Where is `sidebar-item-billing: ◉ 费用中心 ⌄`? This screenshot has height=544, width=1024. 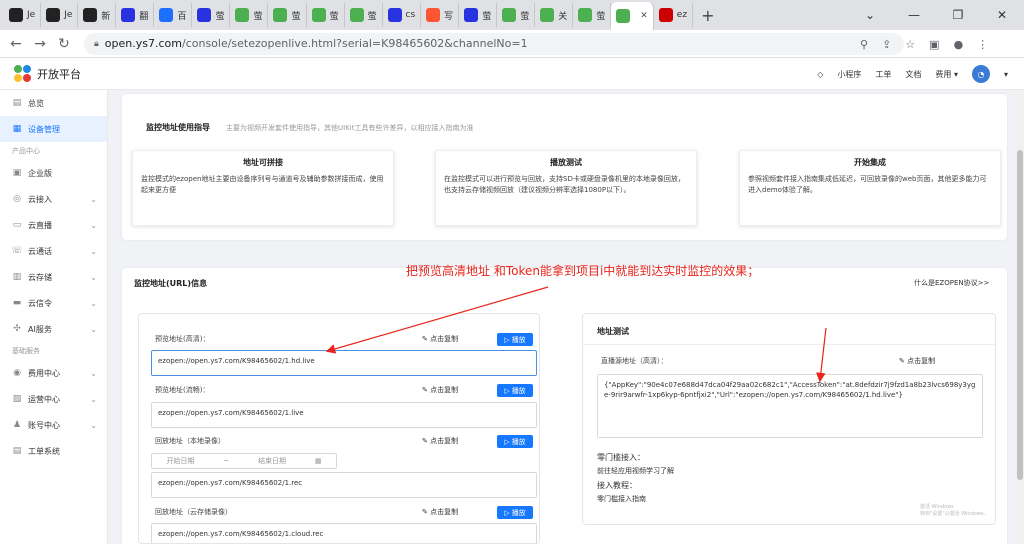 sidebar-item-billing: ◉ 费用中心 ⌄ is located at coordinates (53, 373).